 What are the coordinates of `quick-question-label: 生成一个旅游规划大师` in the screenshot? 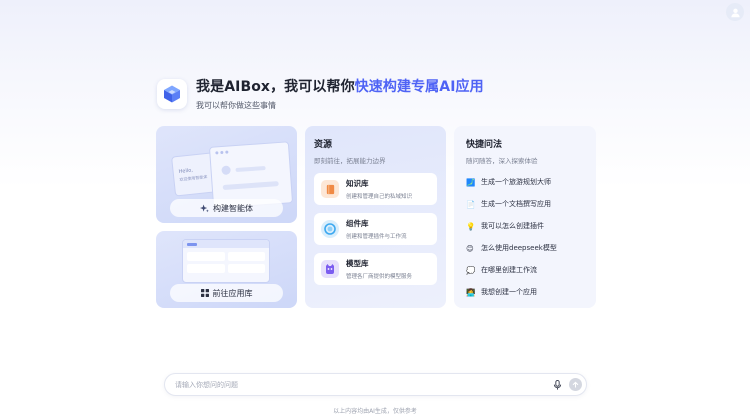 It's located at (516, 182).